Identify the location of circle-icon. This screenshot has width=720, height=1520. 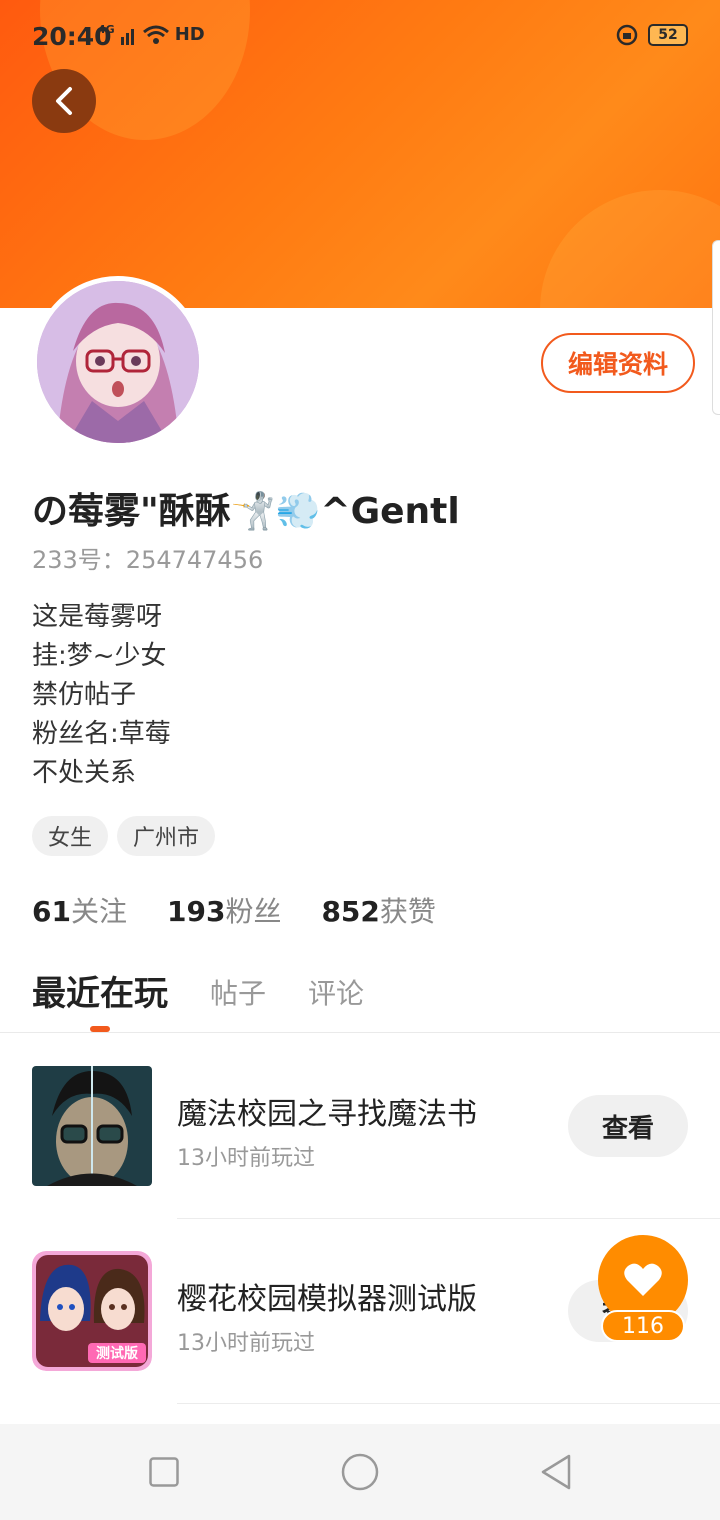
(360, 1472).